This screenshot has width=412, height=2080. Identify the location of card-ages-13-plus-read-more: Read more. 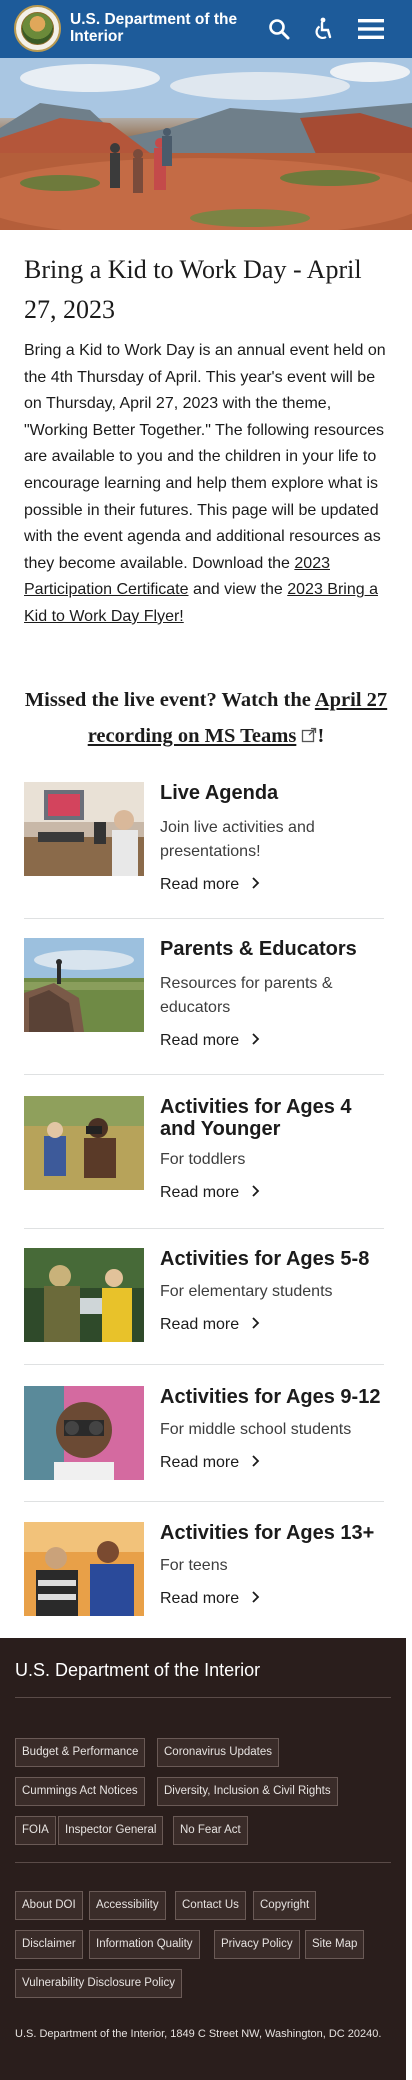
(210, 1599).